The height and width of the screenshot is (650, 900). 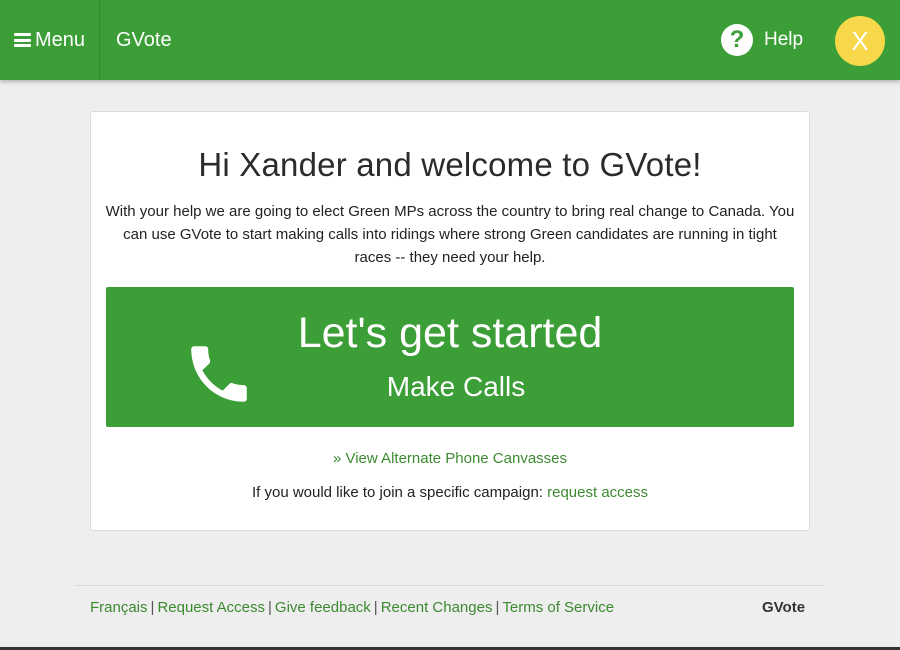 I want to click on footer-link-terms: Terms of Service, so click(x=558, y=607).